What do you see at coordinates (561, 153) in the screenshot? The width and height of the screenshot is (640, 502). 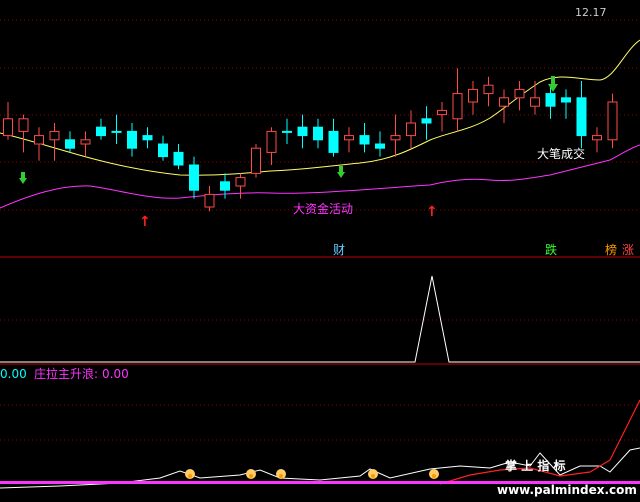 I see `big-volume-label: 大笔成交` at bounding box center [561, 153].